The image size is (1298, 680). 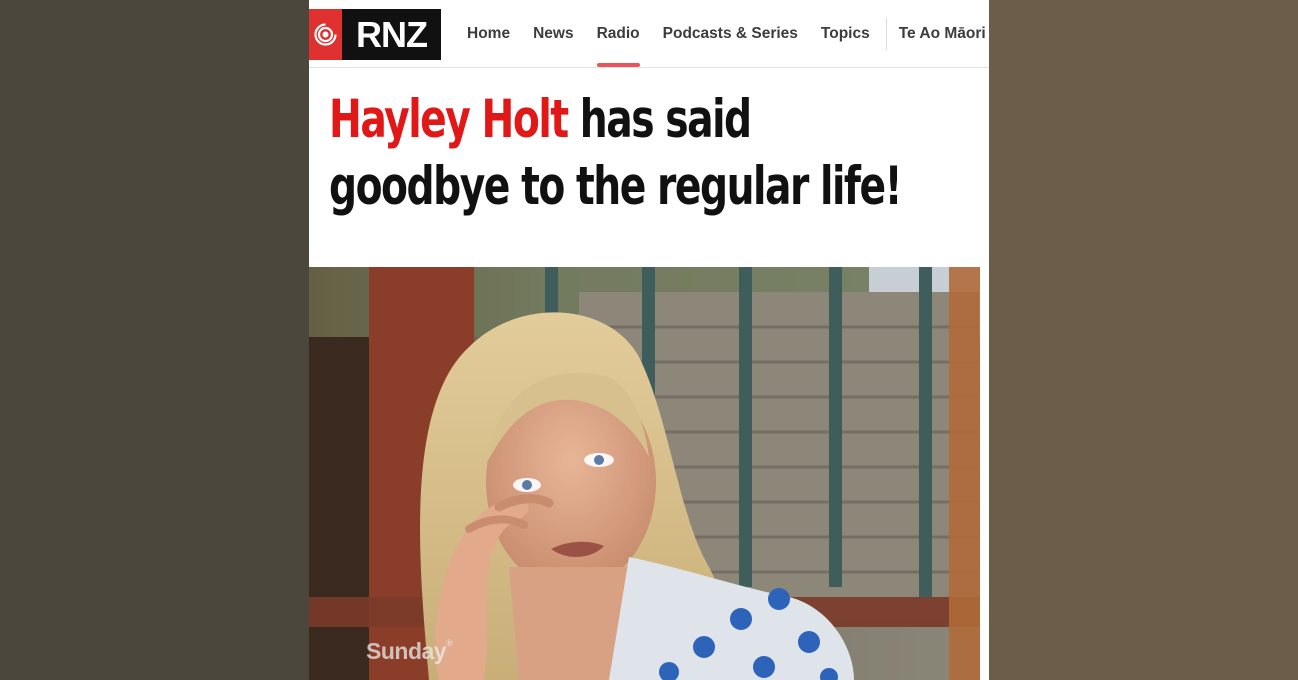 What do you see at coordinates (391, 34) in the screenshot?
I see `logo-text: RNZ` at bounding box center [391, 34].